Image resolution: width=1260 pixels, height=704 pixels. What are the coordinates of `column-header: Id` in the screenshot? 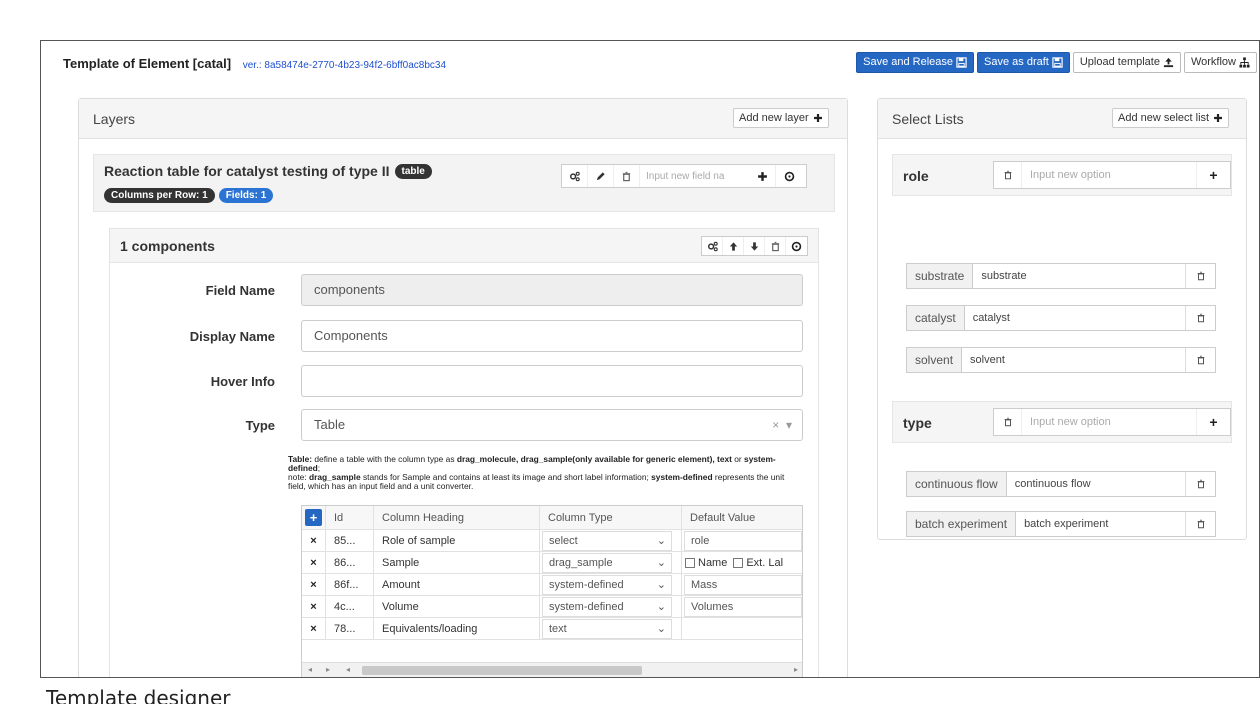 It's located at (350, 517).